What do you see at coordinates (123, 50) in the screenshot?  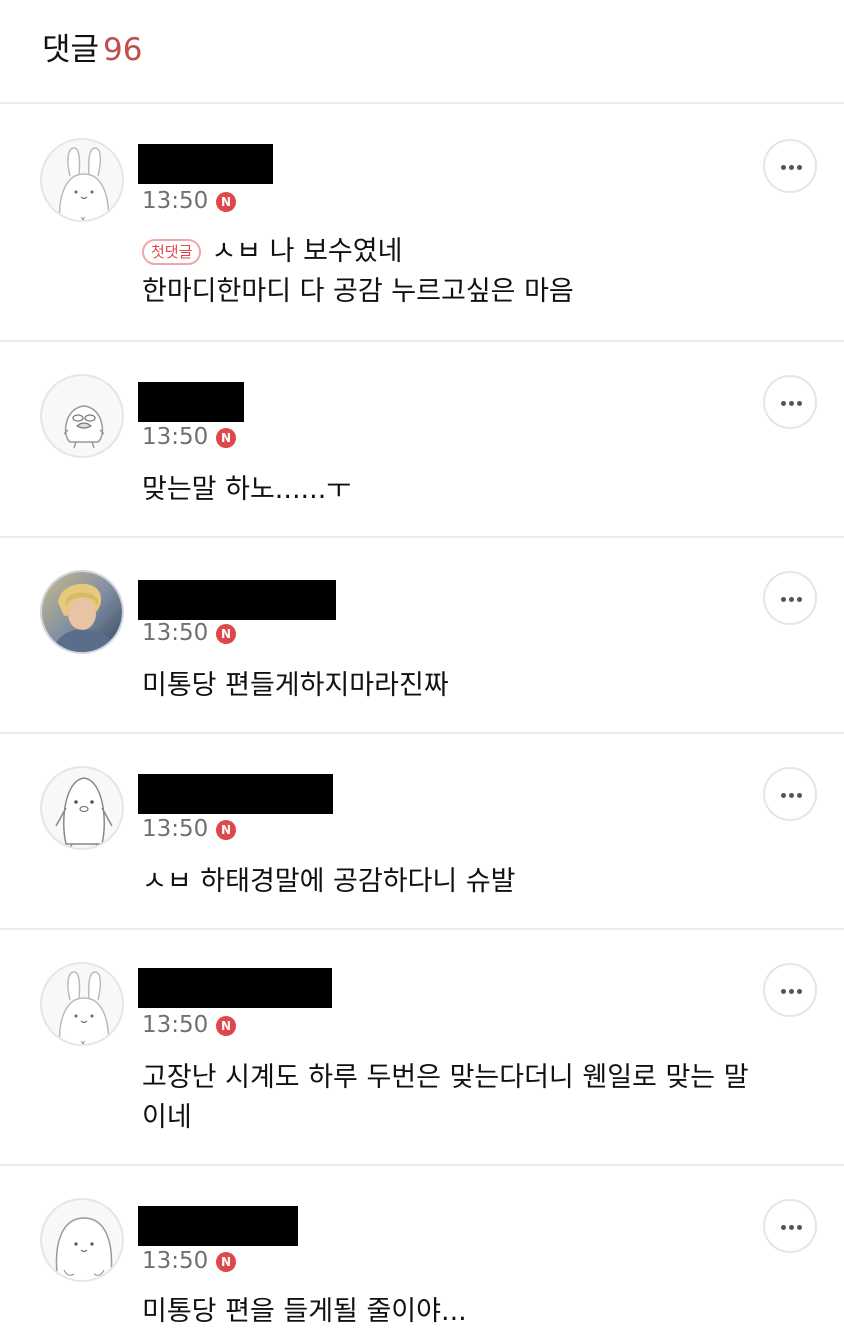 I see `comments-count: 96` at bounding box center [123, 50].